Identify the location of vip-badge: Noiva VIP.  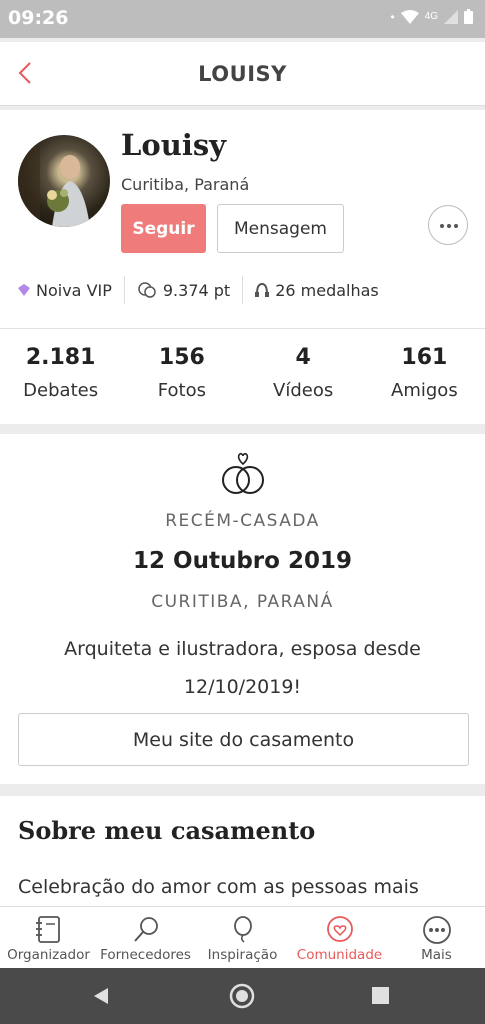
(65, 290).